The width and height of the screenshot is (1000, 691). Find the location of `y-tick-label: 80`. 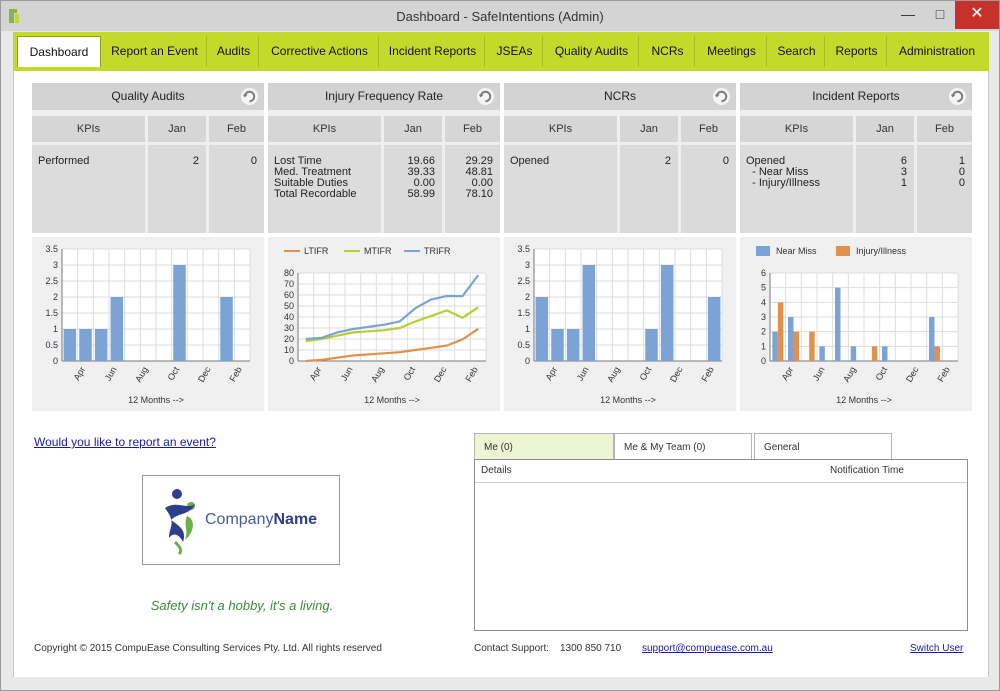

y-tick-label: 80 is located at coordinates (289, 273).